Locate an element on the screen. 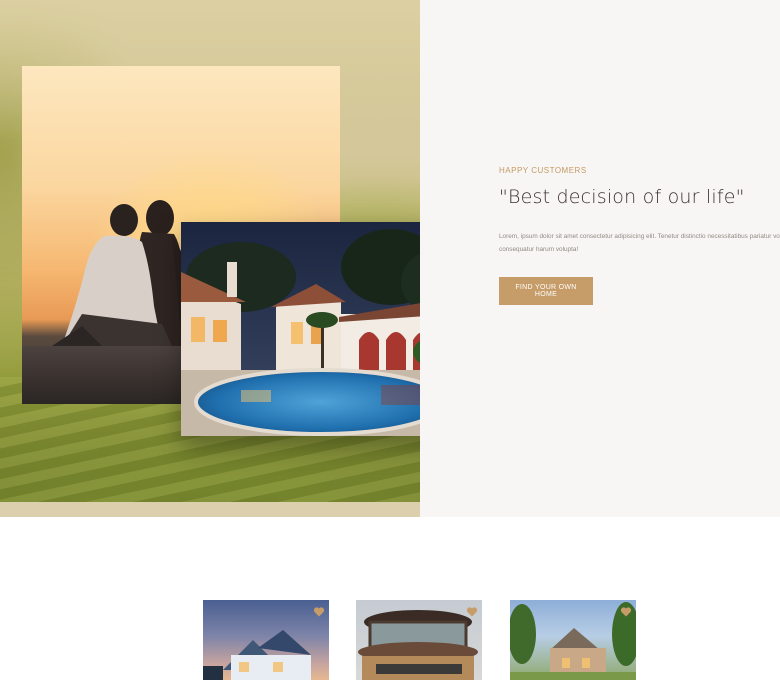 The image size is (780, 680). testimonial-quote: "Best decision of our life" is located at coordinates (622, 197).